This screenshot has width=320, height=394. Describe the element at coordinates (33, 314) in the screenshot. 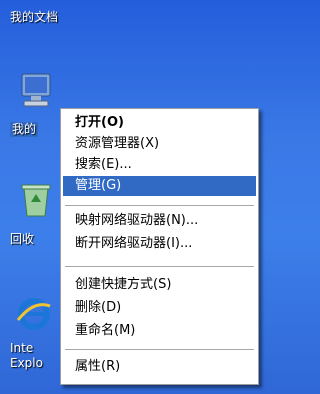

I see `internet-explorer-icon` at that location.